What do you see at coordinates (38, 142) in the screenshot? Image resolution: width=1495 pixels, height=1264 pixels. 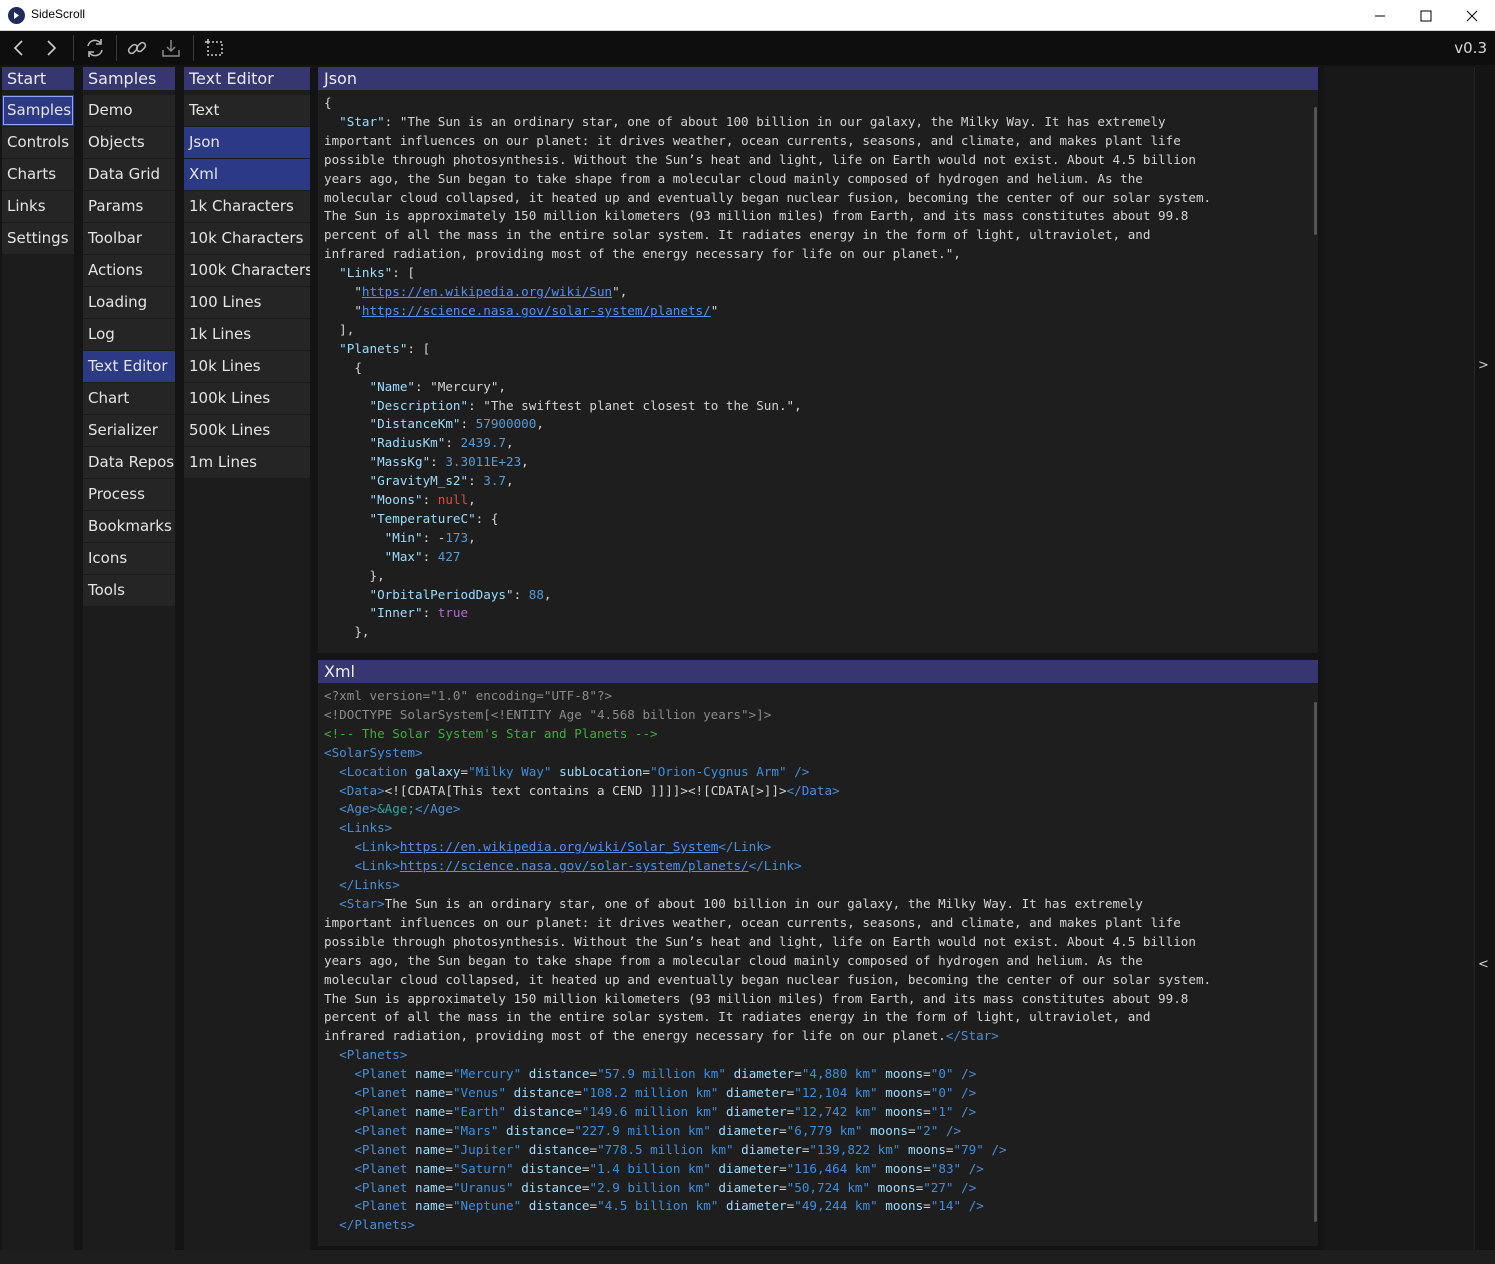 I see `start-item-controls: Controls` at bounding box center [38, 142].